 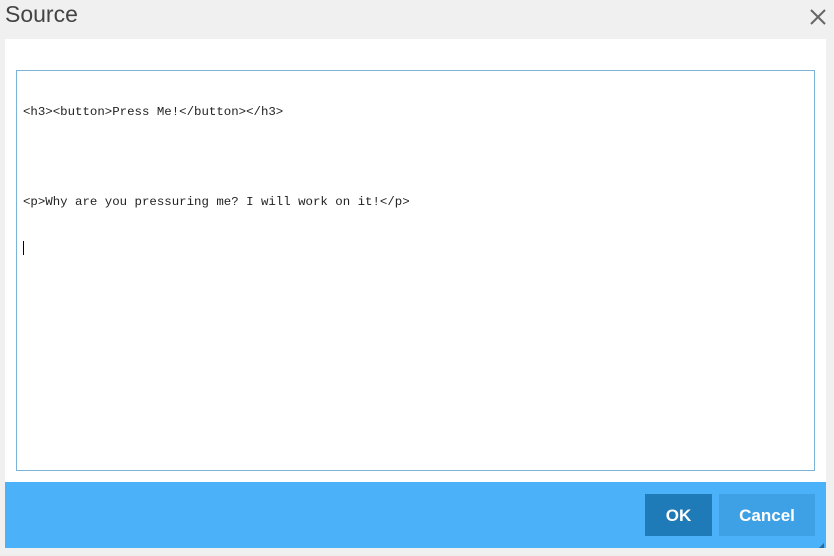 What do you see at coordinates (415, 157) in the screenshot?
I see `source-line` at bounding box center [415, 157].